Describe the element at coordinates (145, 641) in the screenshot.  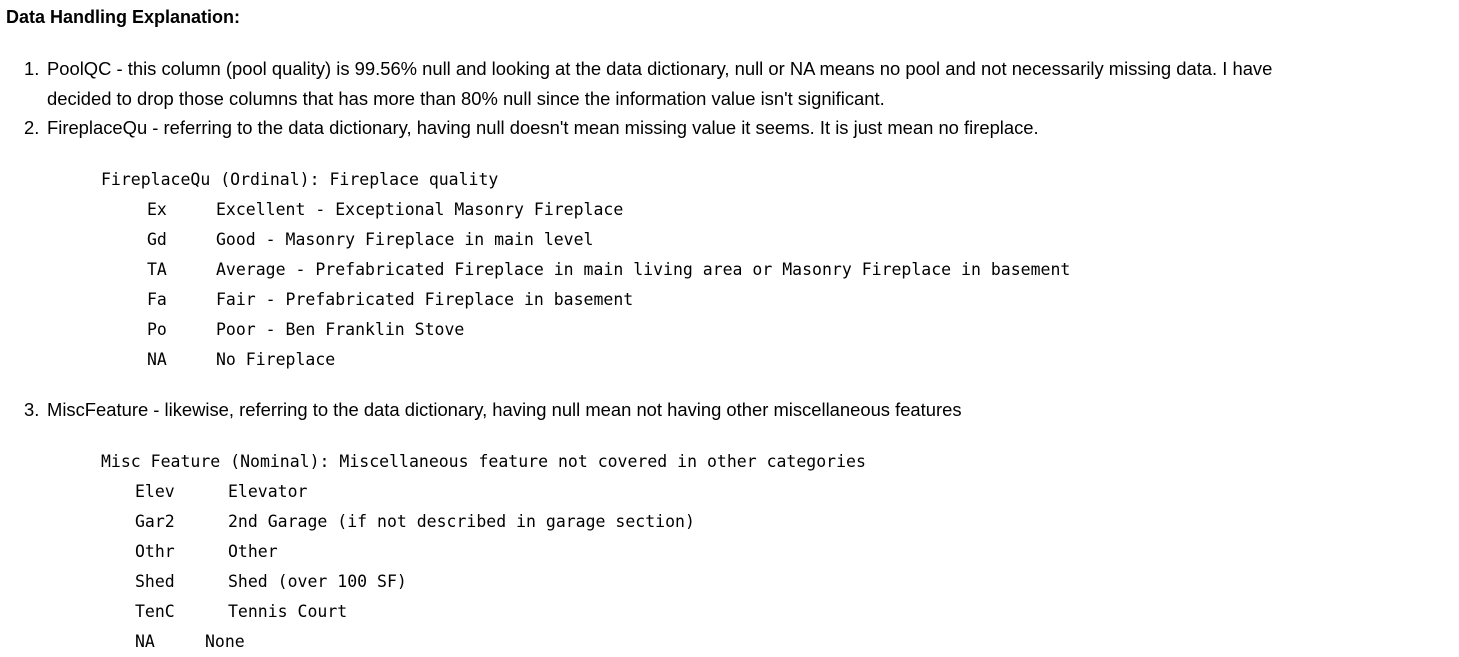
I see `misc-code-key: NA` at that location.